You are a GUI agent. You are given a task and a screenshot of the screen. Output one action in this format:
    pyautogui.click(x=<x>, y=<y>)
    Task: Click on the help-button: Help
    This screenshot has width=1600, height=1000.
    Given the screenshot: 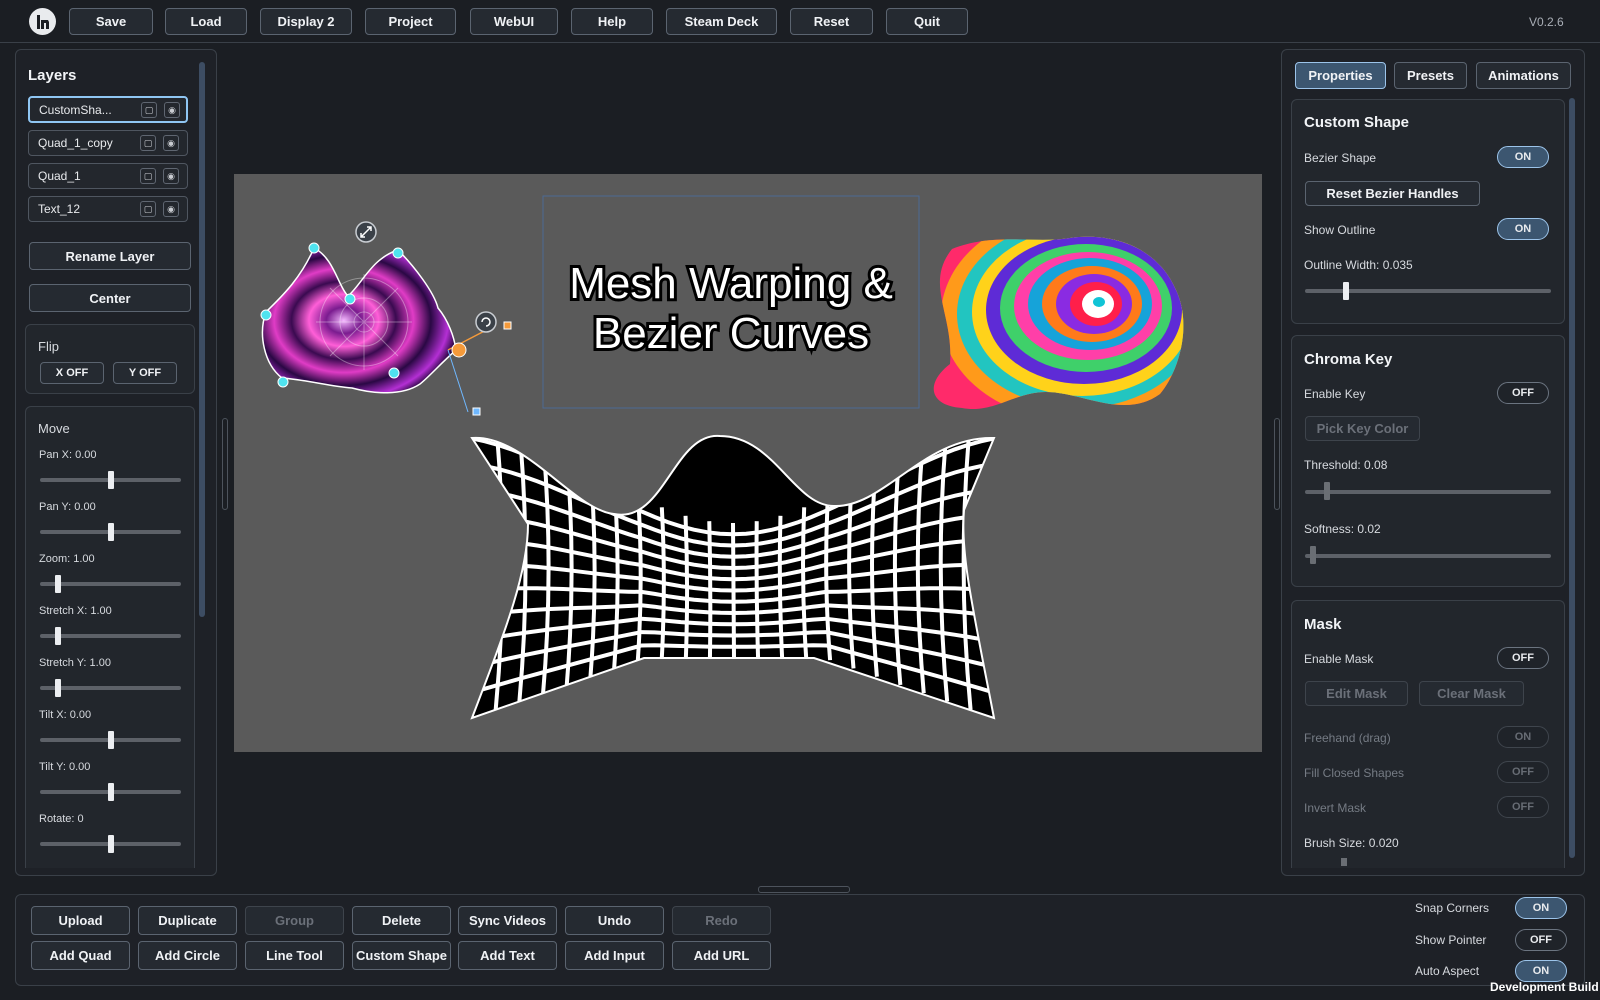 What is the action you would take?
    pyautogui.click(x=612, y=21)
    